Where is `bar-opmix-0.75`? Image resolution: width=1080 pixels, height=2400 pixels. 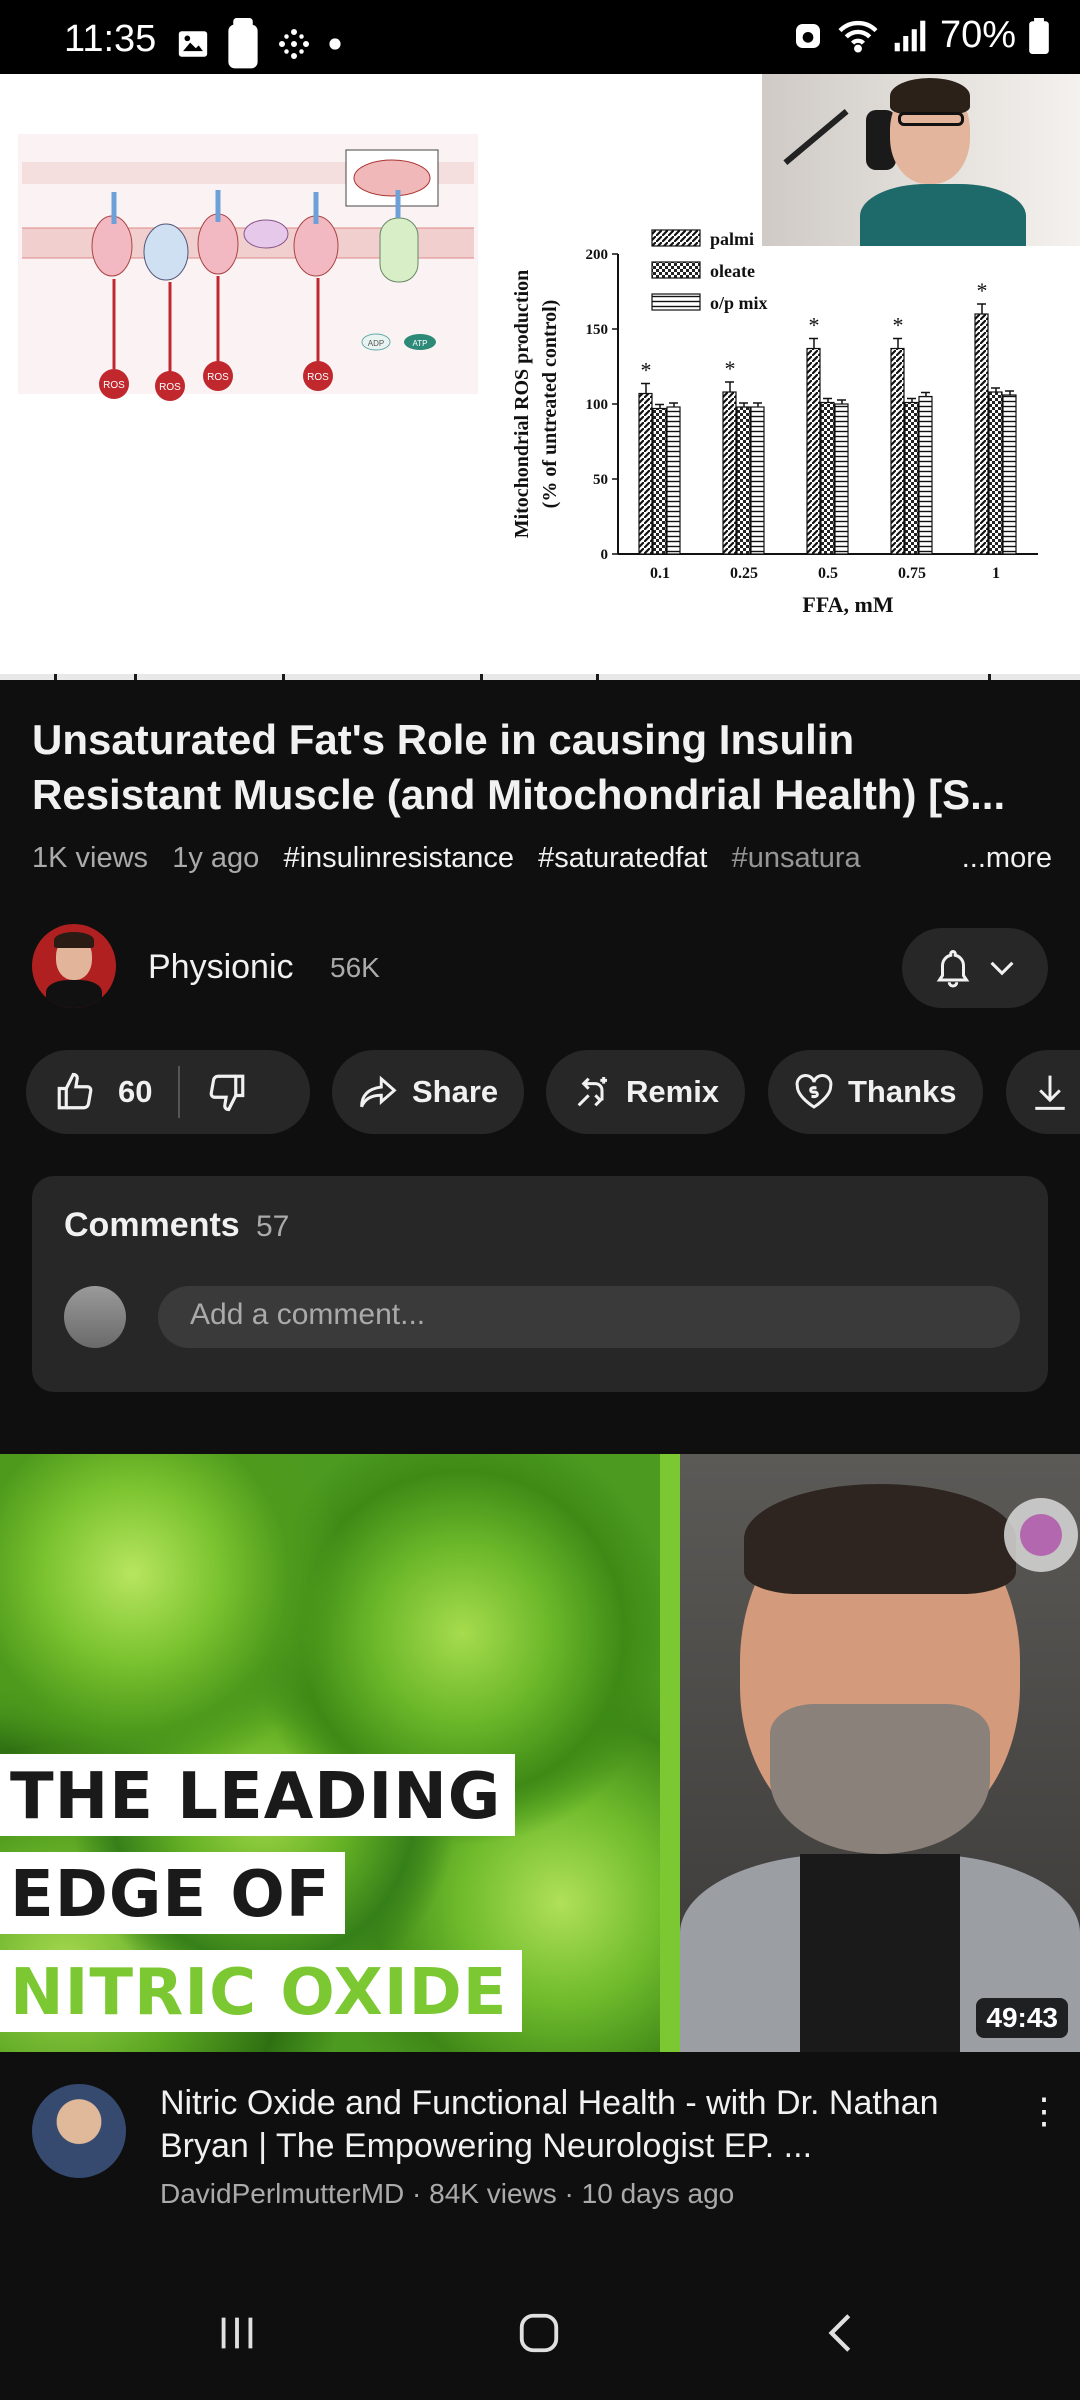 bar-opmix-0.75 is located at coordinates (925, 475).